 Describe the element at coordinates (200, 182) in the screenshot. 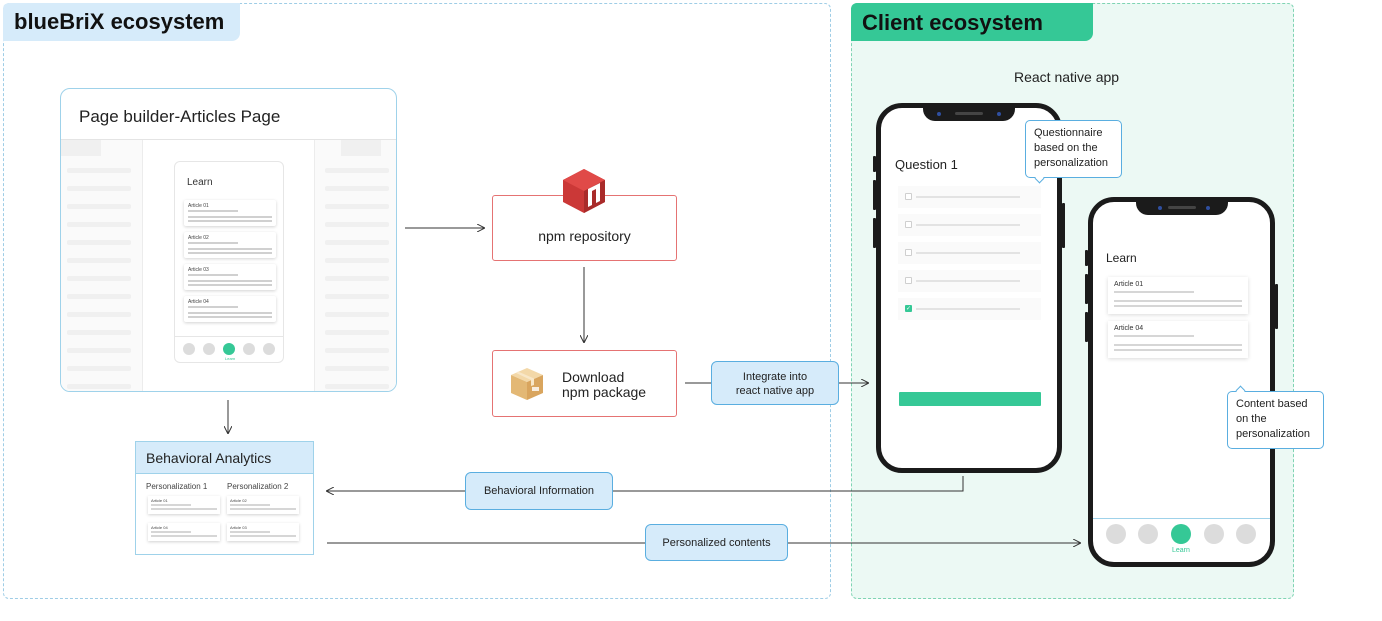

I see `preview-title: Learn` at that location.